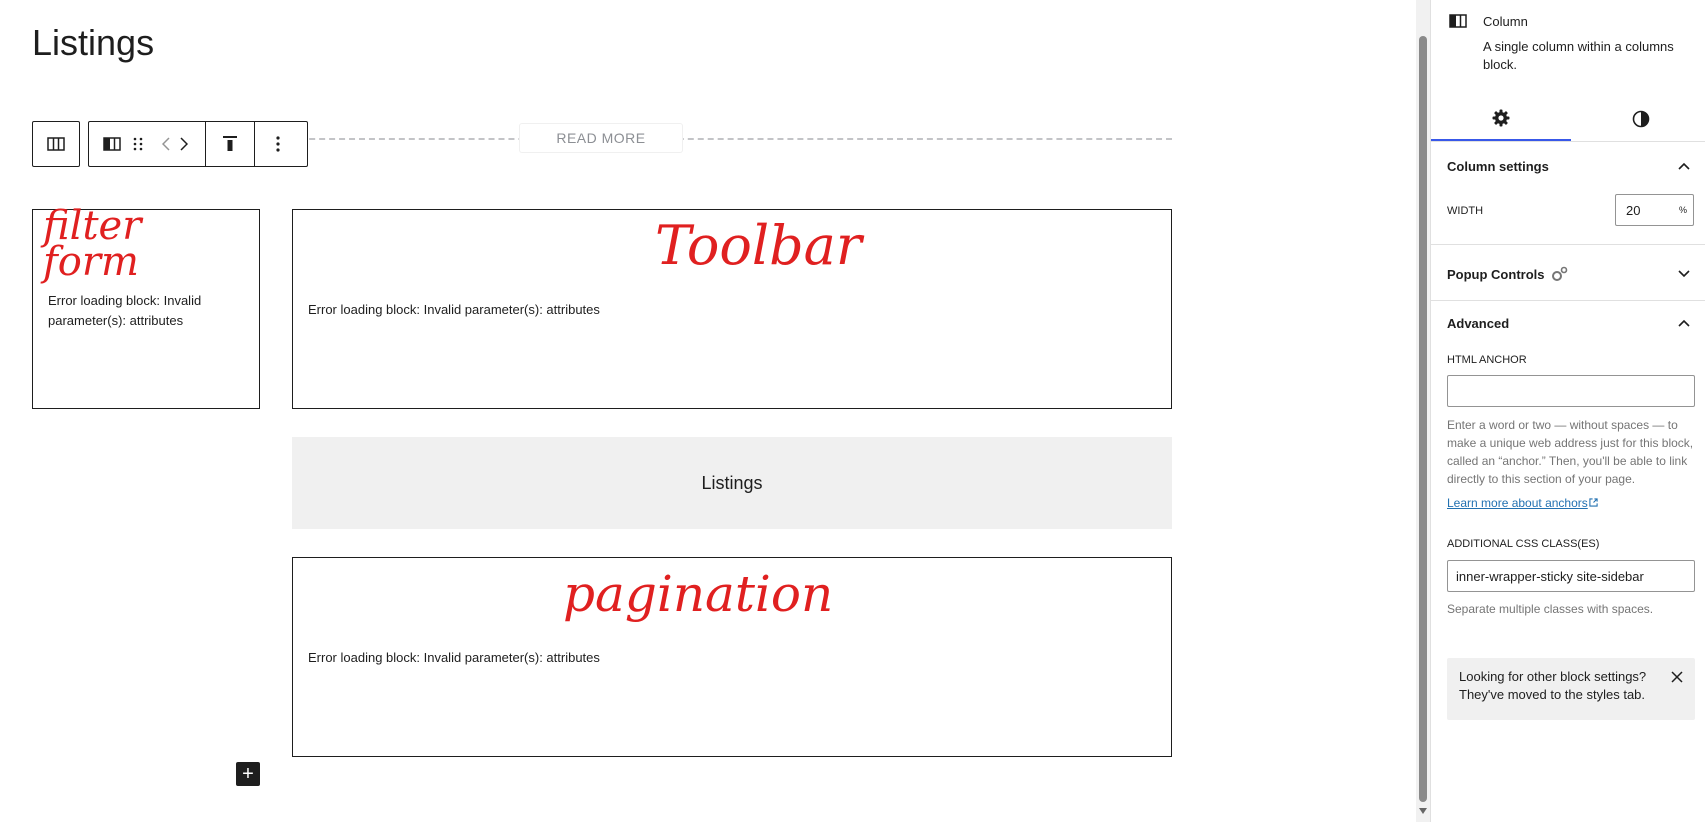 Image resolution: width=1705 pixels, height=822 pixels. What do you see at coordinates (93, 43) in the screenshot?
I see `page-title: Listings` at bounding box center [93, 43].